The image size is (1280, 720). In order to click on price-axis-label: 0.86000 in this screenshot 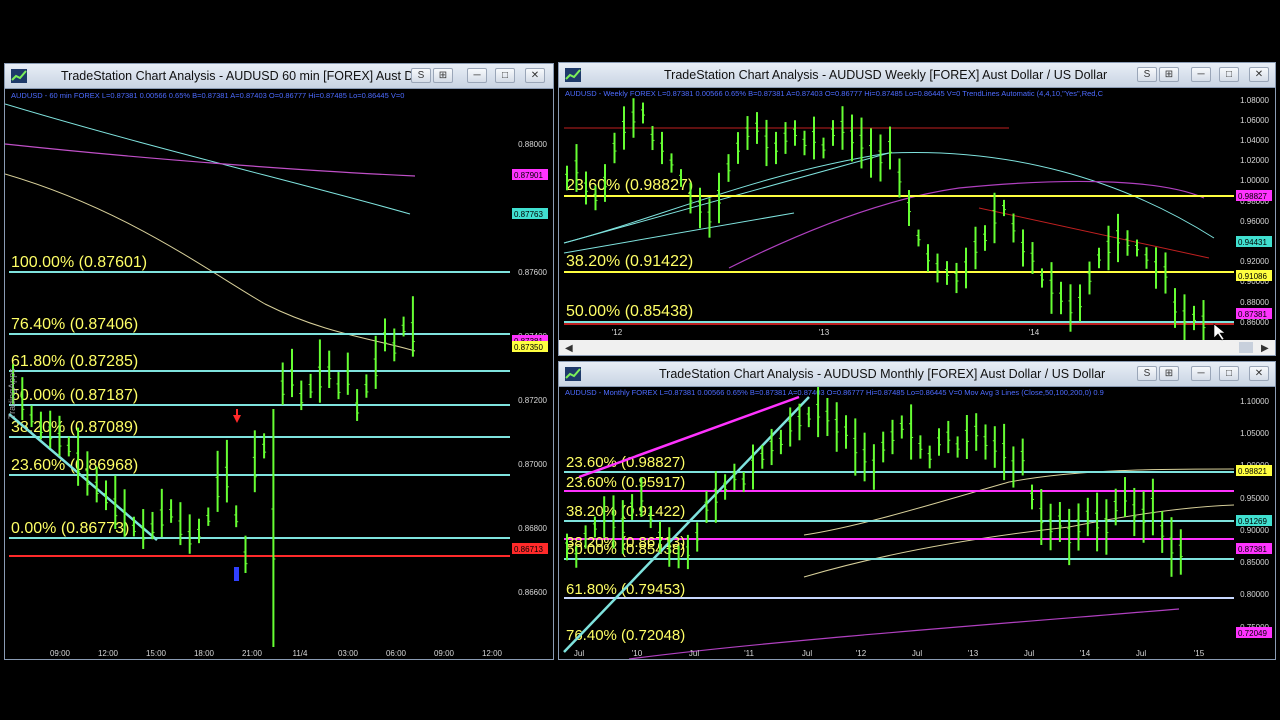, I will do `click(1254, 322)`.